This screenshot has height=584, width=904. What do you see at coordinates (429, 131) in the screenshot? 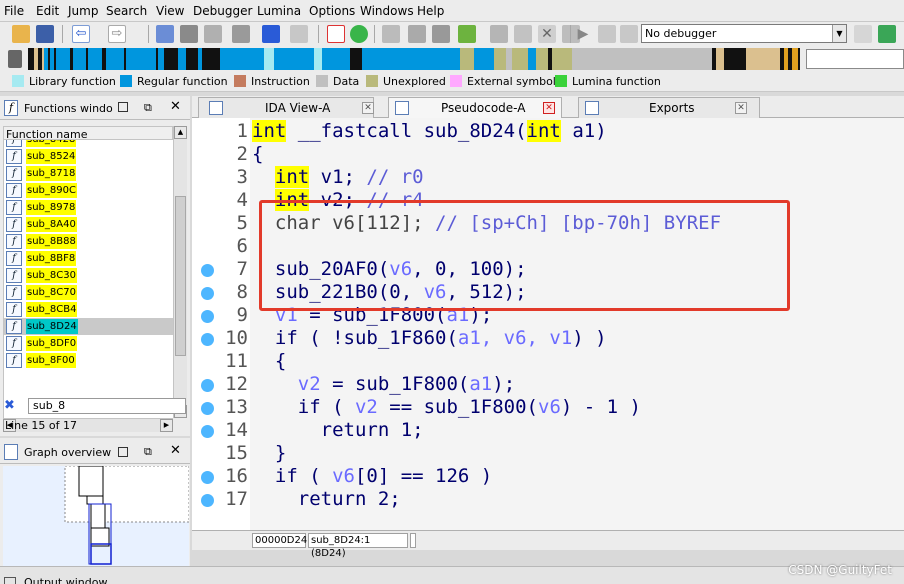
I see `code-line: int __fastcall sub_8D24(int a1)` at bounding box center [429, 131].